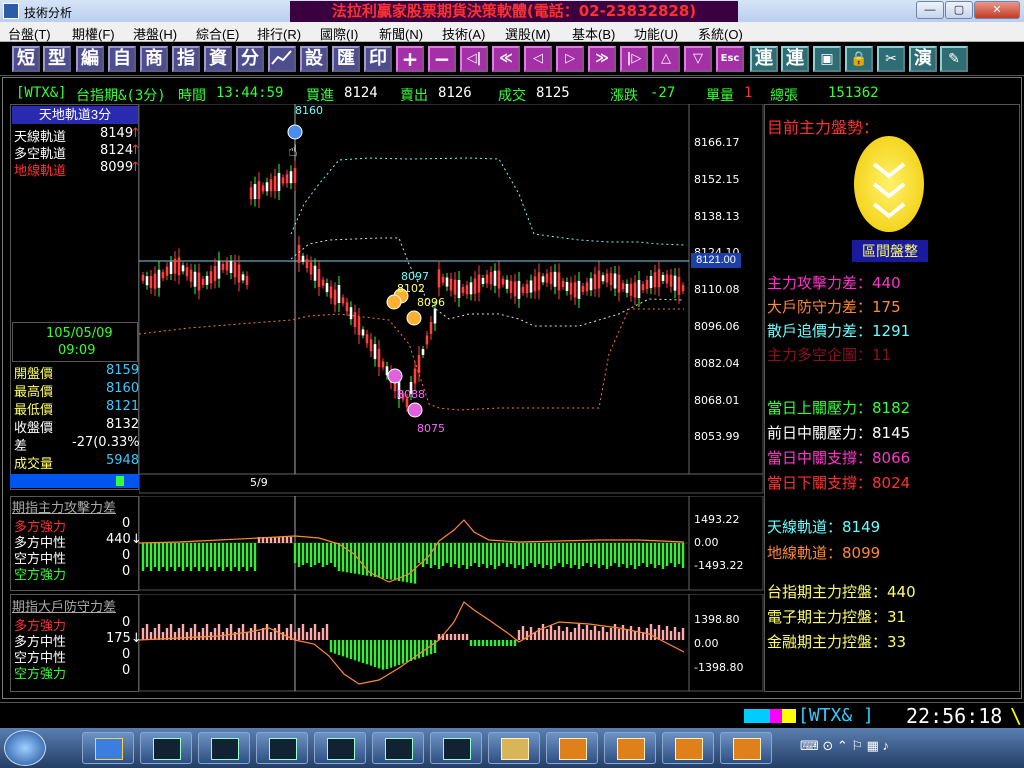 This screenshot has height=768, width=1024. I want to click on down-button: ▽, so click(698, 59).